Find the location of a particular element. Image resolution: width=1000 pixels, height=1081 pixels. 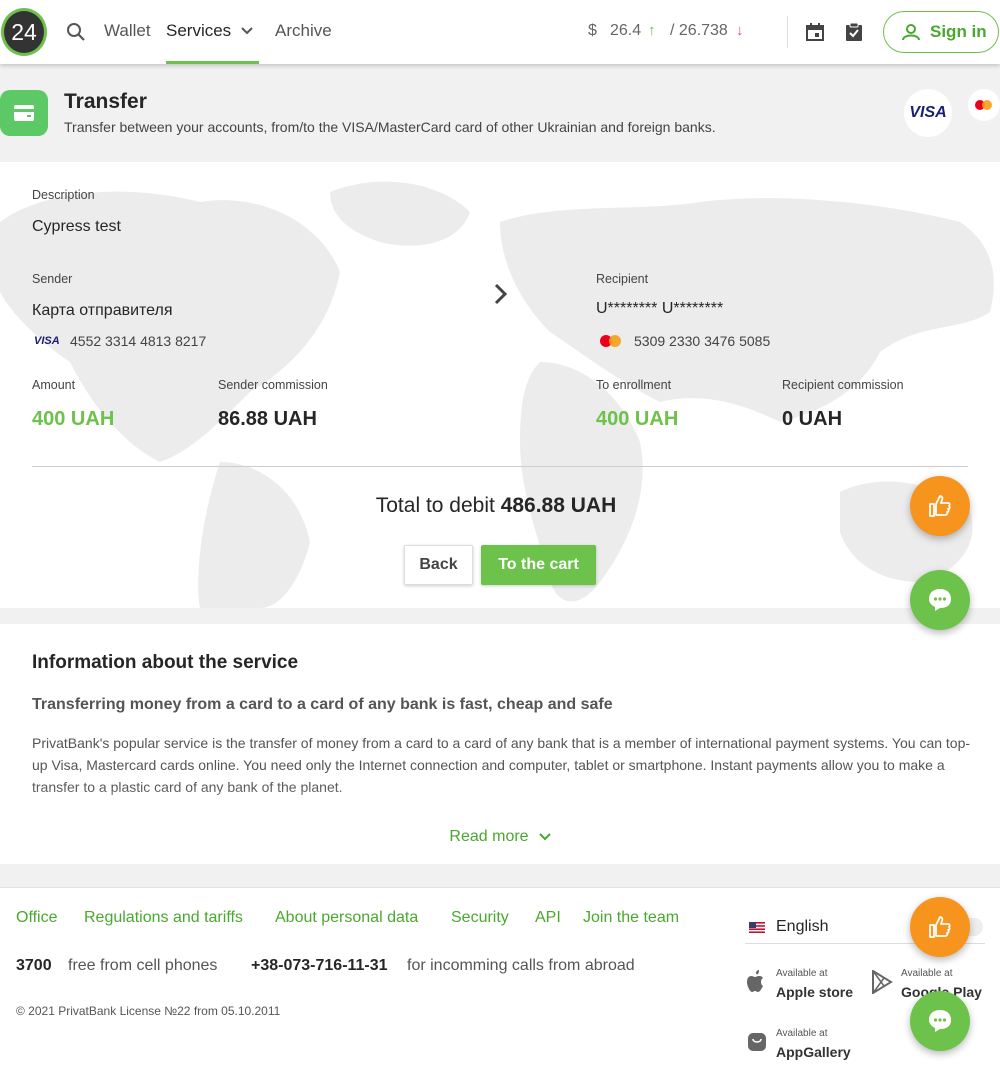

active-nav-indicator is located at coordinates (212, 62).